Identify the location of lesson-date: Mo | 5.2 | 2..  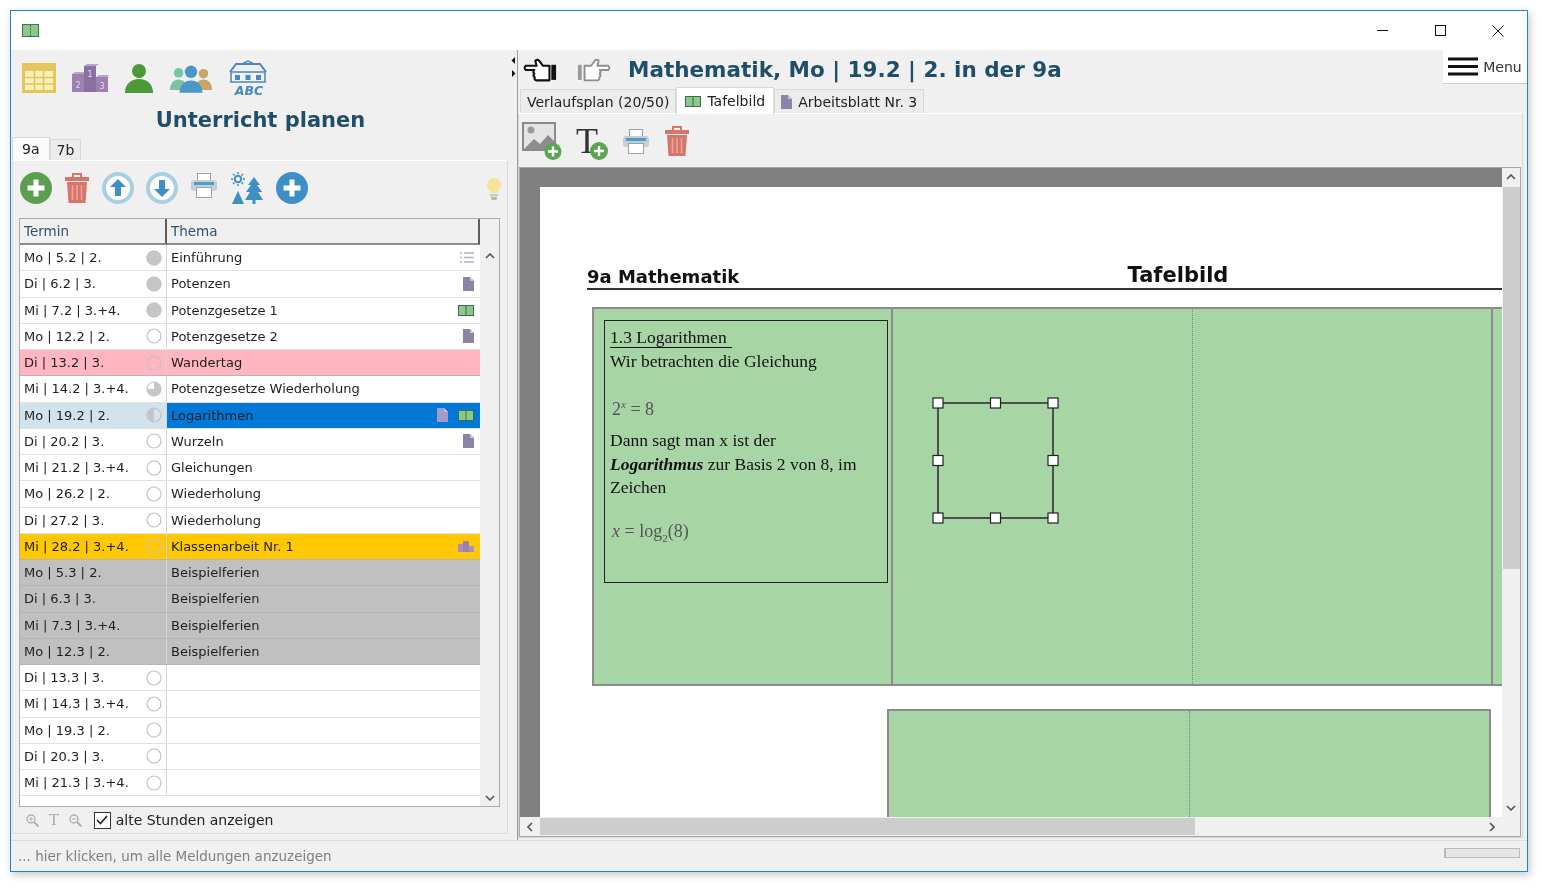
(63, 258).